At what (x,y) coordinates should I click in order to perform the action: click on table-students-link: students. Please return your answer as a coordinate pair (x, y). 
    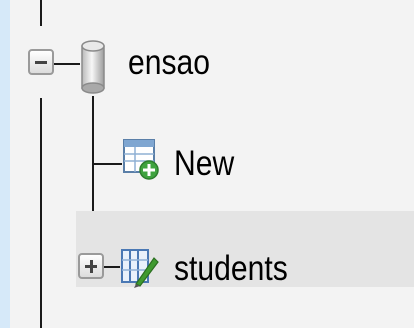
    Looking at the image, I should click on (231, 268).